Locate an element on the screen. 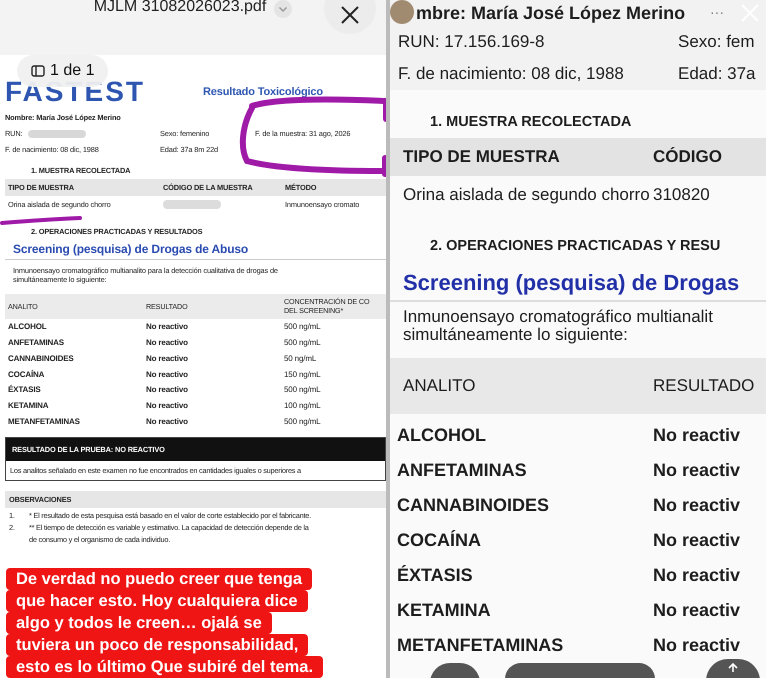 Image resolution: width=766 pixels, height=678 pixels. column-header: RESULTADO is located at coordinates (704, 386).